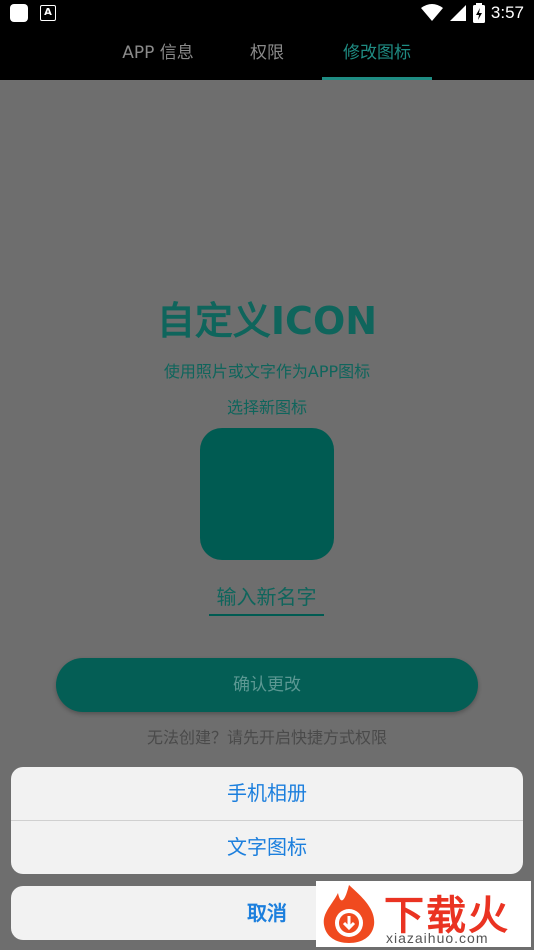 The width and height of the screenshot is (534, 950). Describe the element at coordinates (267, 793) in the screenshot. I see `option-photo-album: 手机相册` at that location.